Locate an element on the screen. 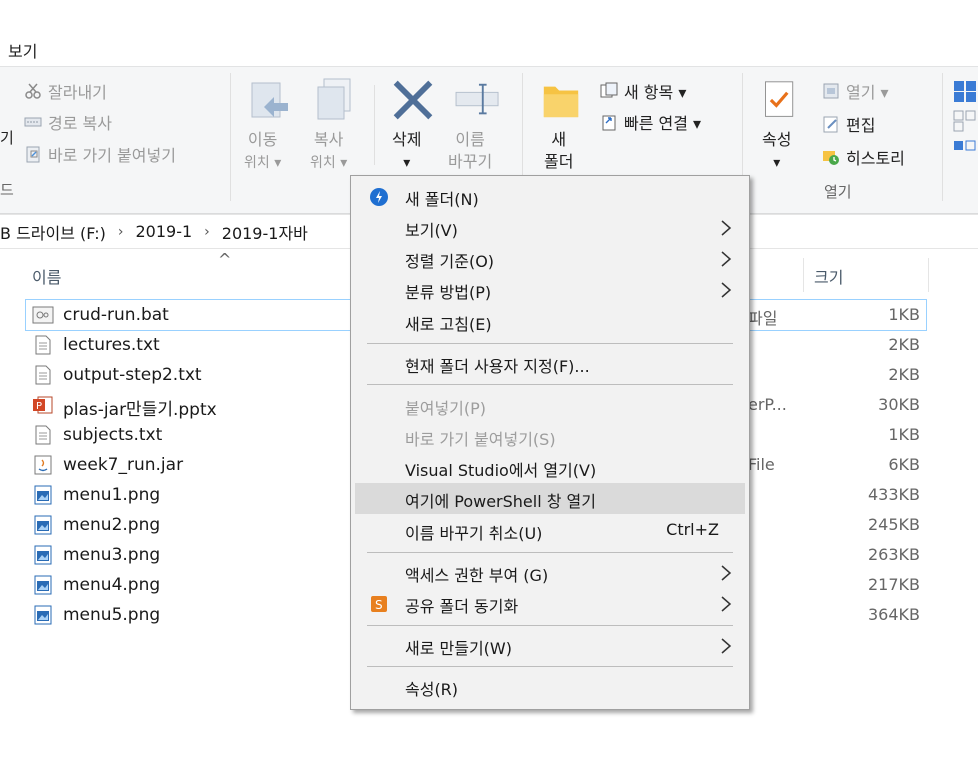 The image size is (978, 767). file-name: week7_run.jar is located at coordinates (123, 465).